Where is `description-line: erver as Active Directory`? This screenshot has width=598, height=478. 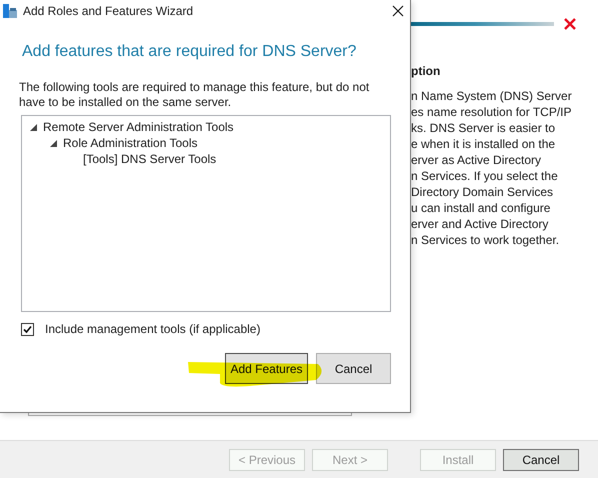
description-line: erver as Active Directory is located at coordinates (476, 160).